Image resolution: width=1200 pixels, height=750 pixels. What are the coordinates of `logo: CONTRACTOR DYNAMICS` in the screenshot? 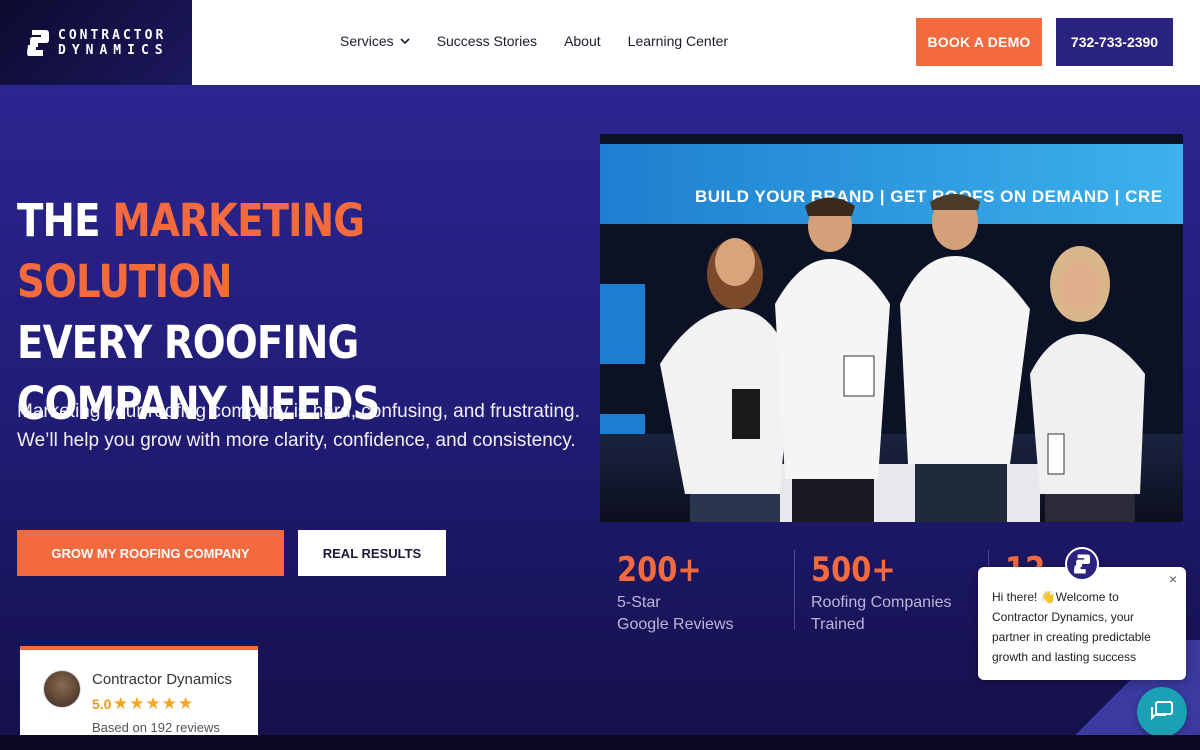 It's located at (96, 42).